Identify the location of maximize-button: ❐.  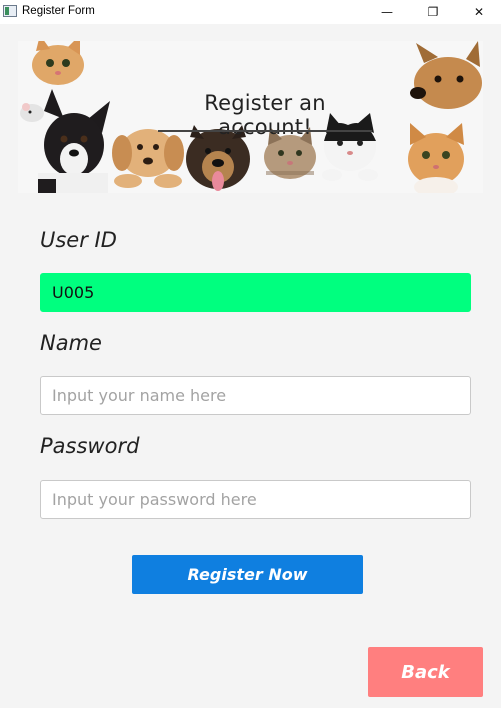
(433, 12).